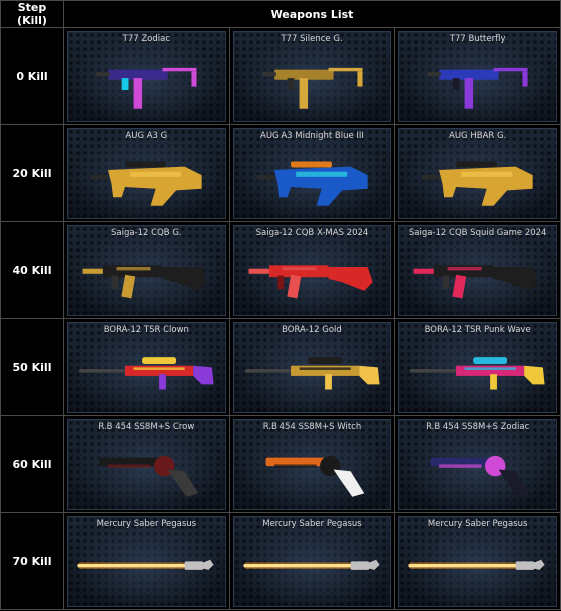 This screenshot has width=561, height=611. I want to click on weapon-cell: R.B 454 SS8M+S Witch, so click(312, 464).